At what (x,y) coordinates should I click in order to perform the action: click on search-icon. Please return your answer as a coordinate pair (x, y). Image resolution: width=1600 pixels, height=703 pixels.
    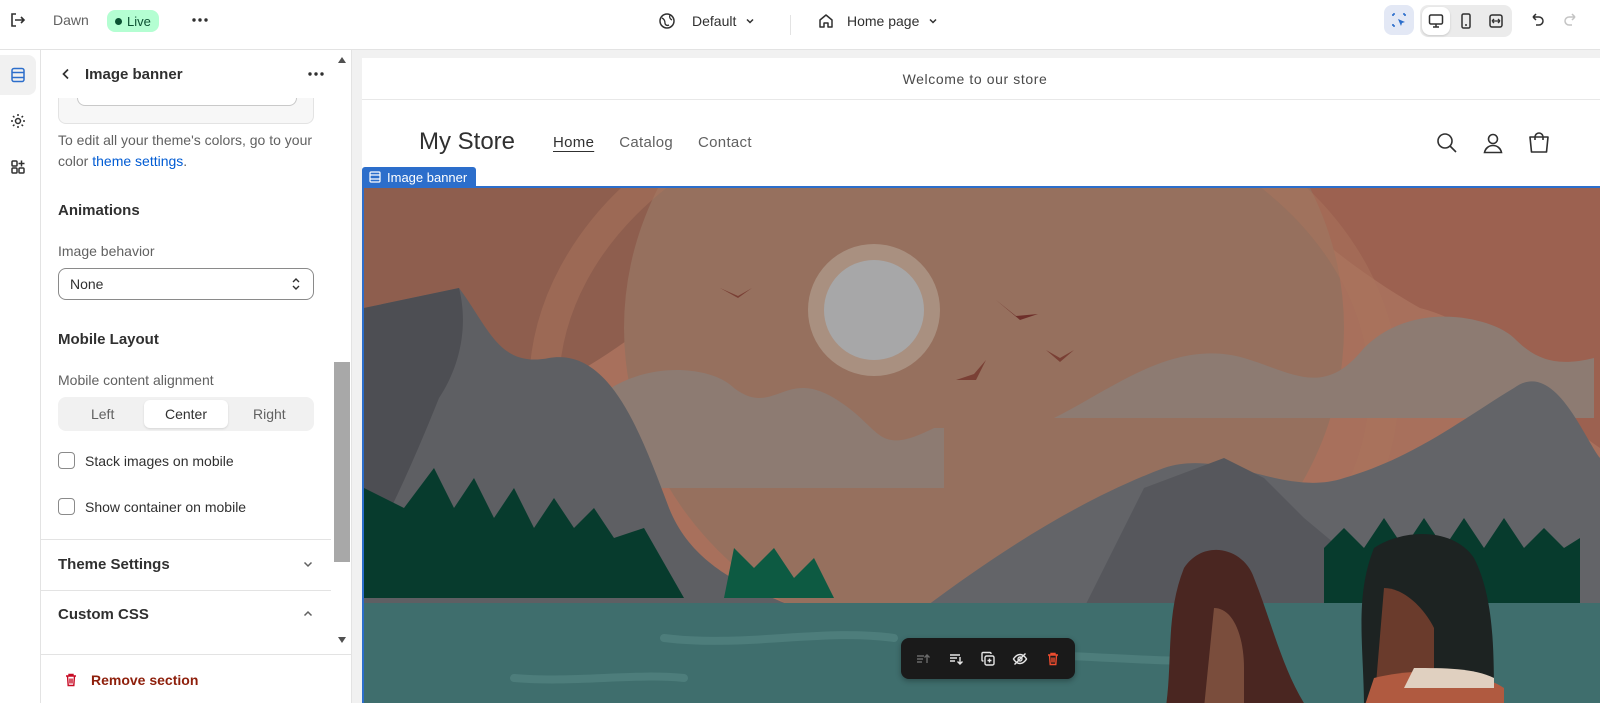
    Looking at the image, I should click on (1447, 143).